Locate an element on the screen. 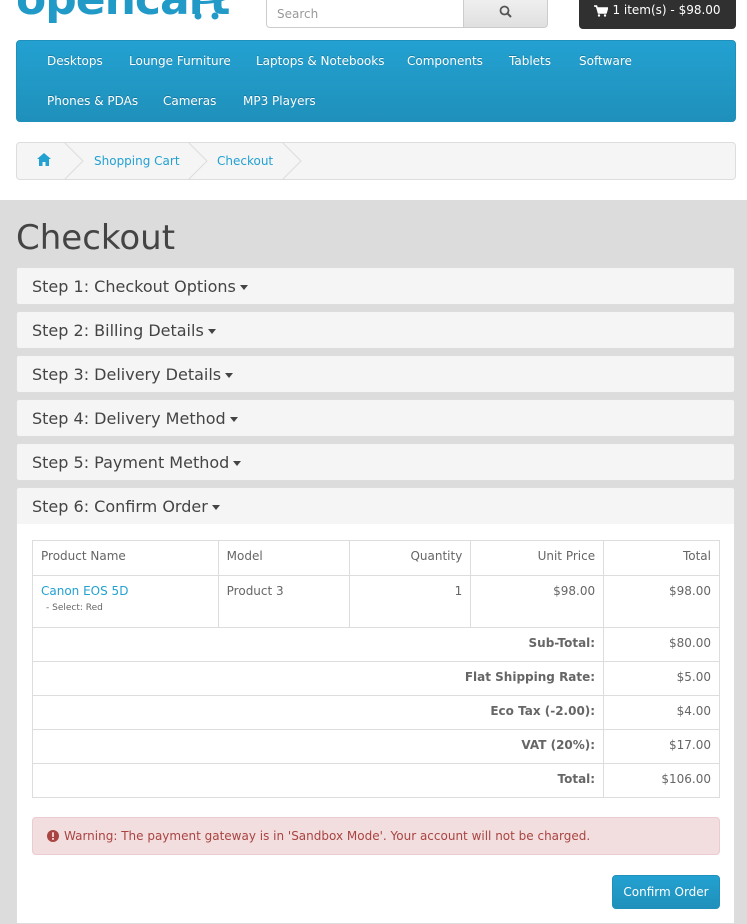  menu-item-tablets: Tablets is located at coordinates (530, 61).